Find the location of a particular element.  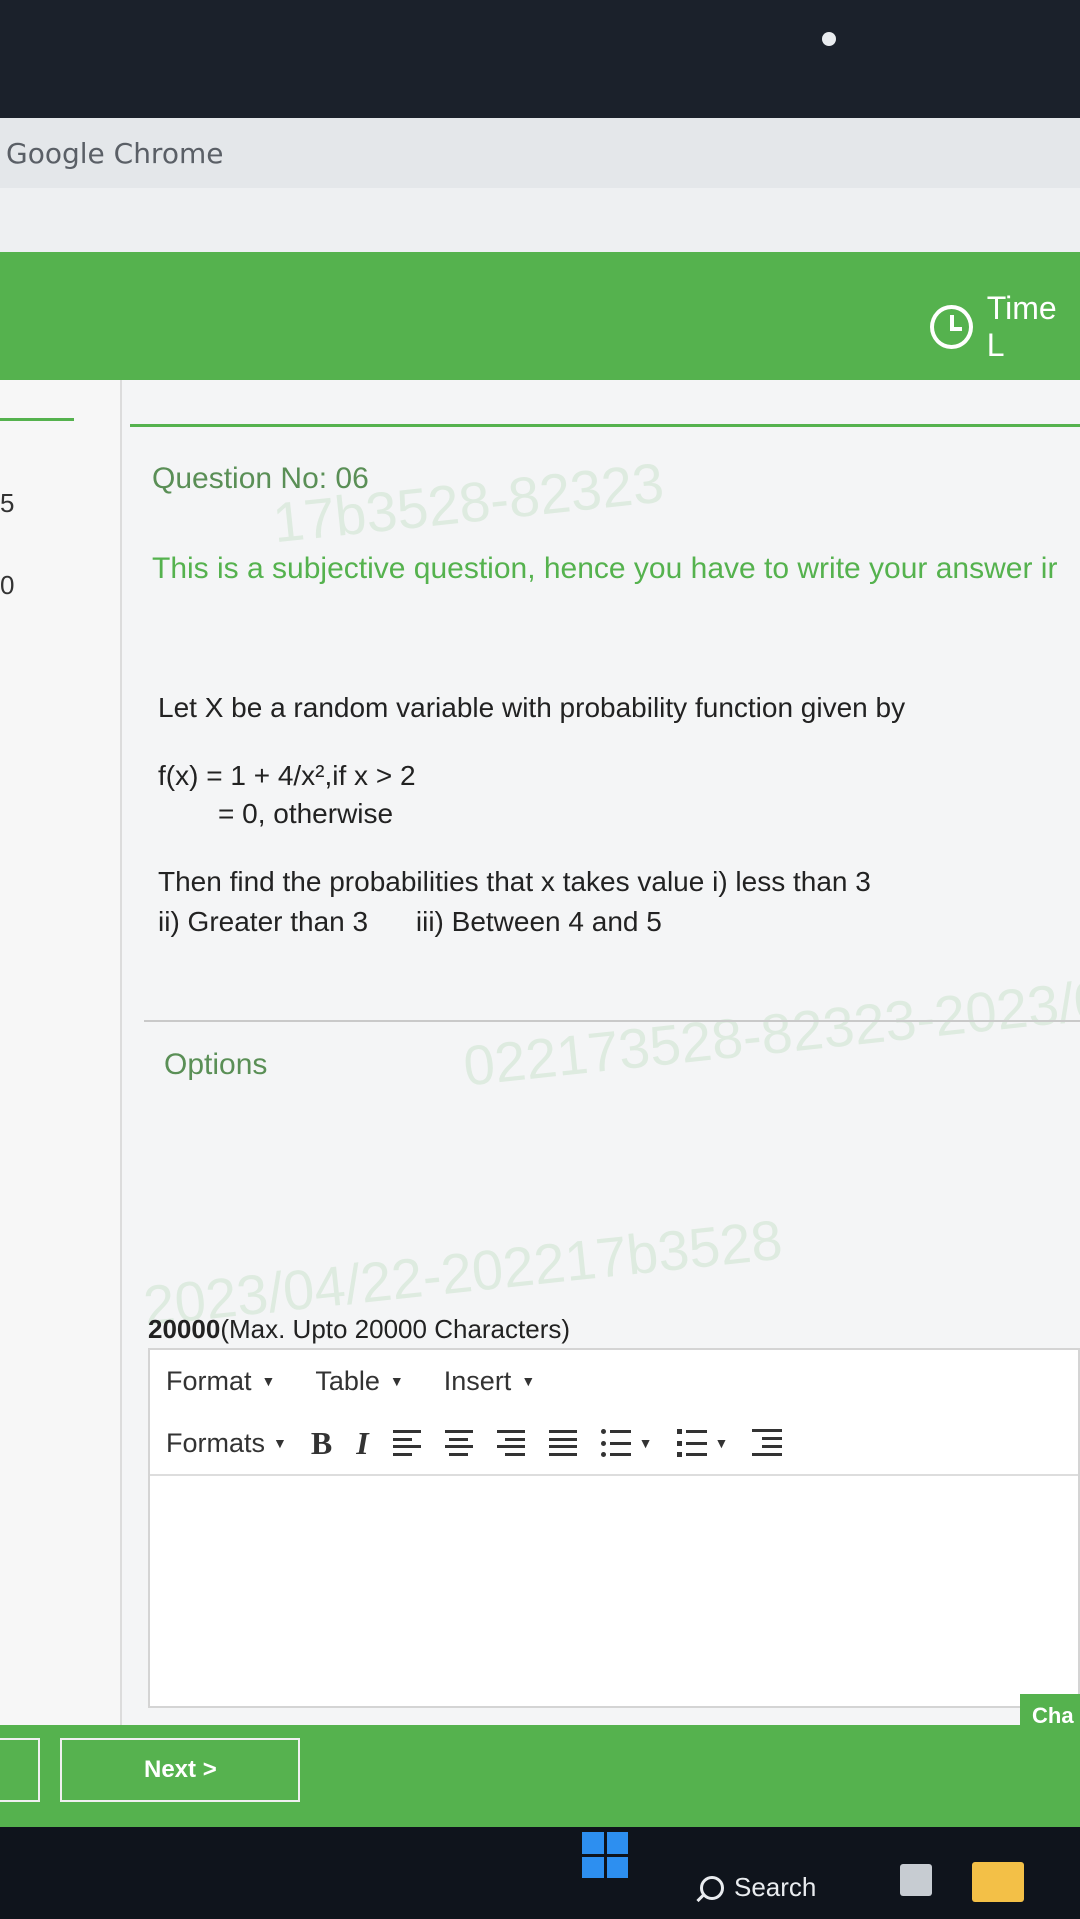

align-justify-button is located at coordinates (562, 1443).